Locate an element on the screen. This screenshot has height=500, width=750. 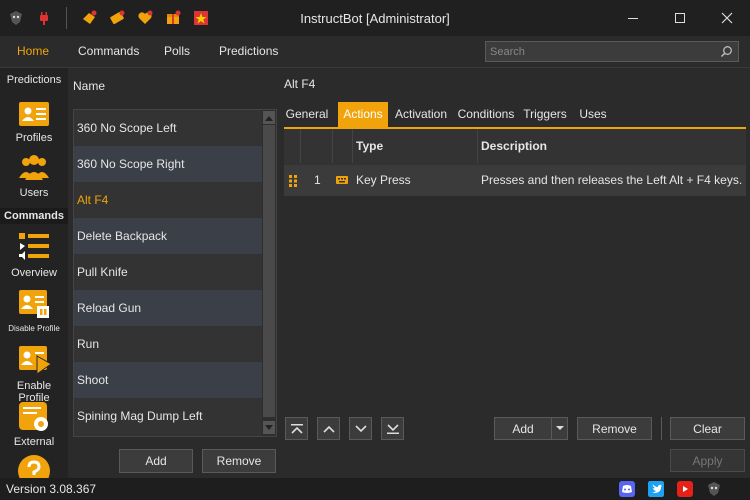
list-scrollbar is located at coordinates (269, 273).